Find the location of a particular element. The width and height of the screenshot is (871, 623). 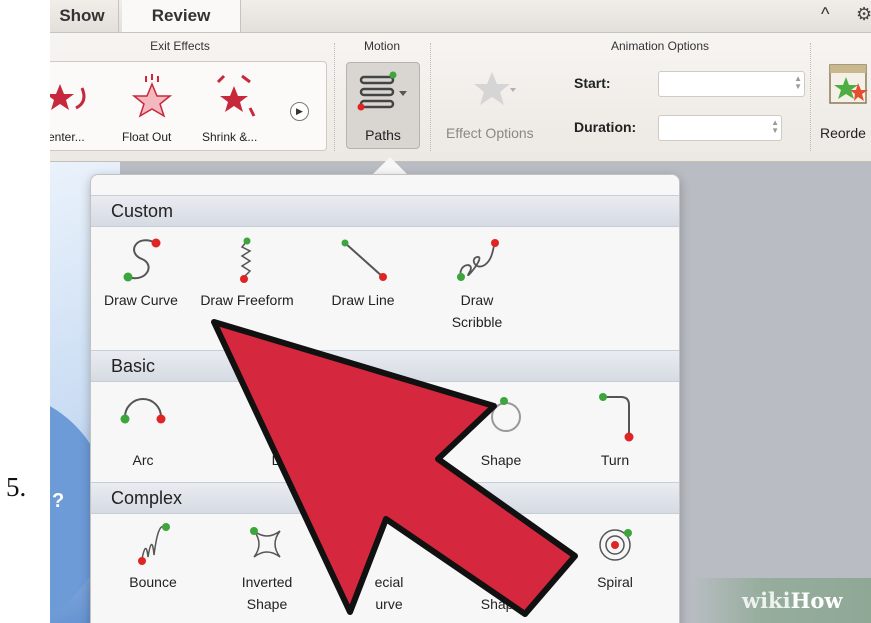

wikihow-wiki-text: wiki is located at coordinates (766, 600).